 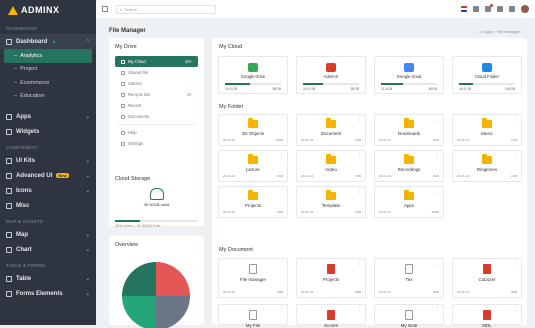 What do you see at coordinates (331, 202) in the screenshot?
I see `folder-card: ⋮ Template 20-01-24 2GB` at bounding box center [331, 202].